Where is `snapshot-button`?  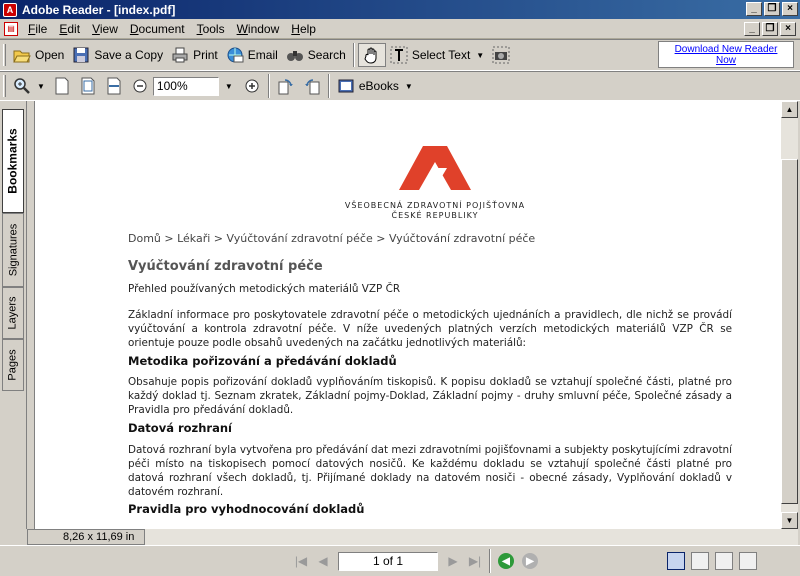 snapshot-button is located at coordinates (501, 55).